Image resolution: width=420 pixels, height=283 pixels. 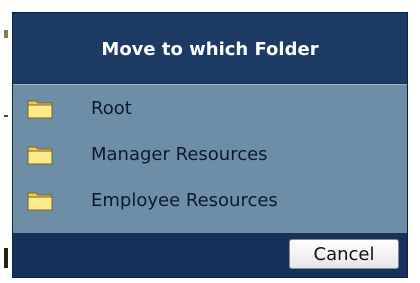 I want to click on dialog-title: Move to which Folder, so click(x=210, y=49).